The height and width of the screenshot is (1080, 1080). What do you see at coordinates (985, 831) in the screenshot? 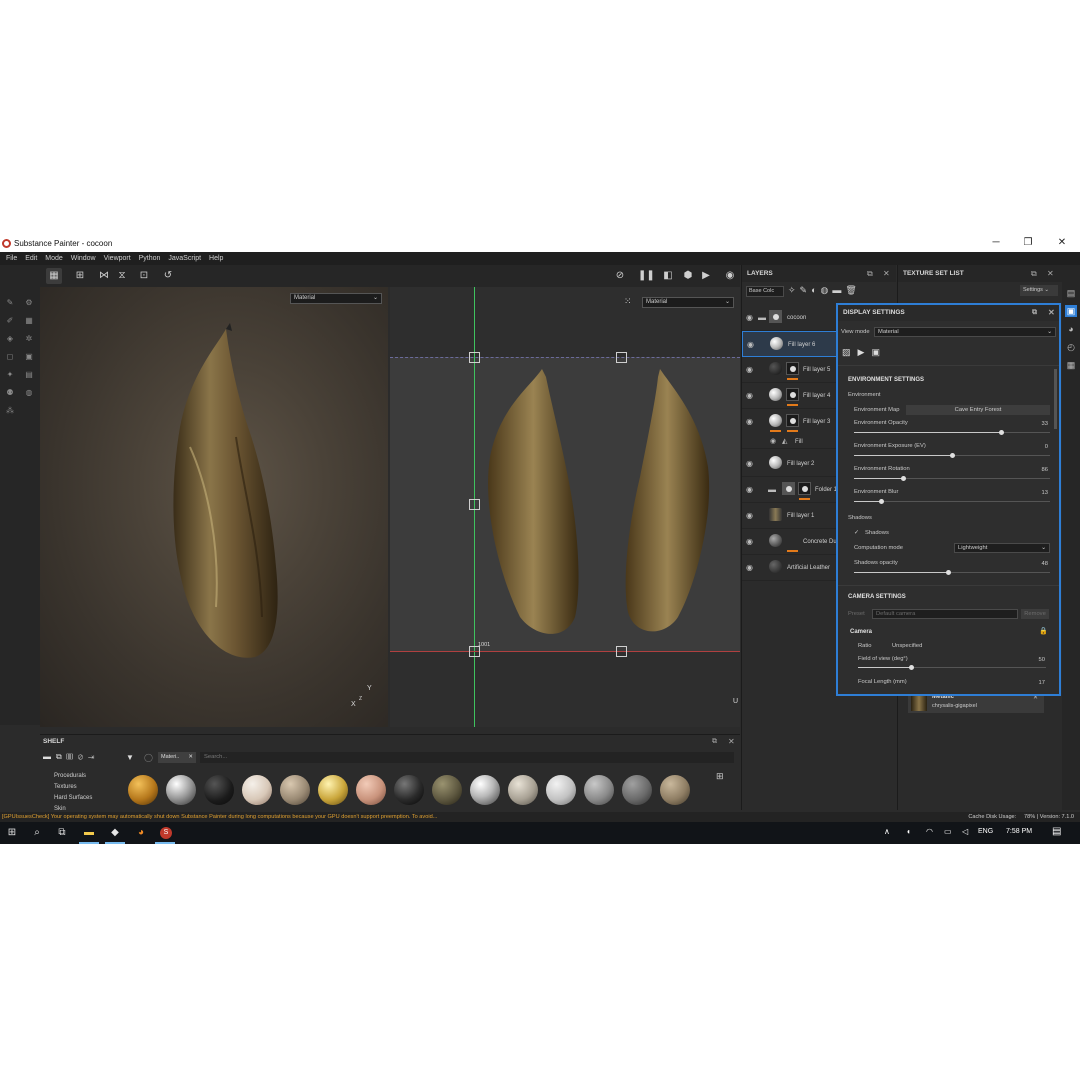
I see `language-indicator: ENG` at bounding box center [985, 831].